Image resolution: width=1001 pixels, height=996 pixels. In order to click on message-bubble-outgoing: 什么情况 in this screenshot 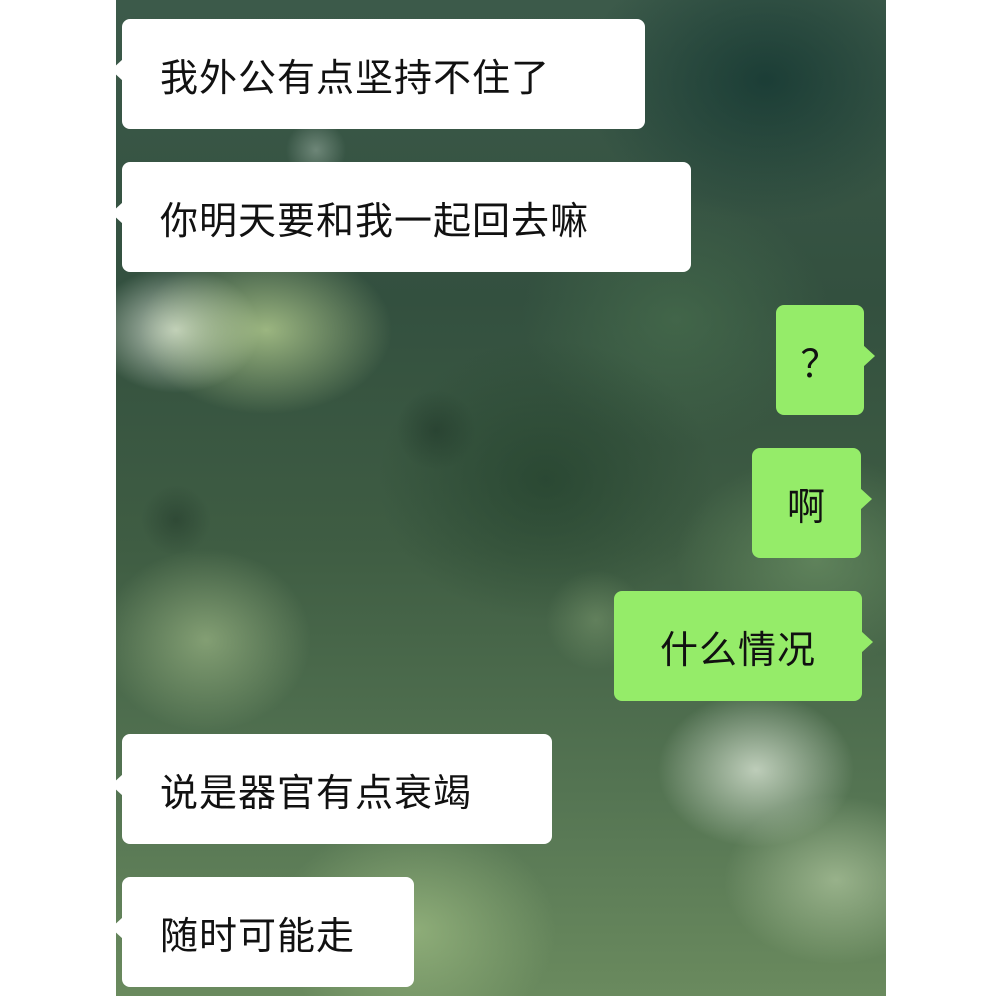, I will do `click(743, 646)`.